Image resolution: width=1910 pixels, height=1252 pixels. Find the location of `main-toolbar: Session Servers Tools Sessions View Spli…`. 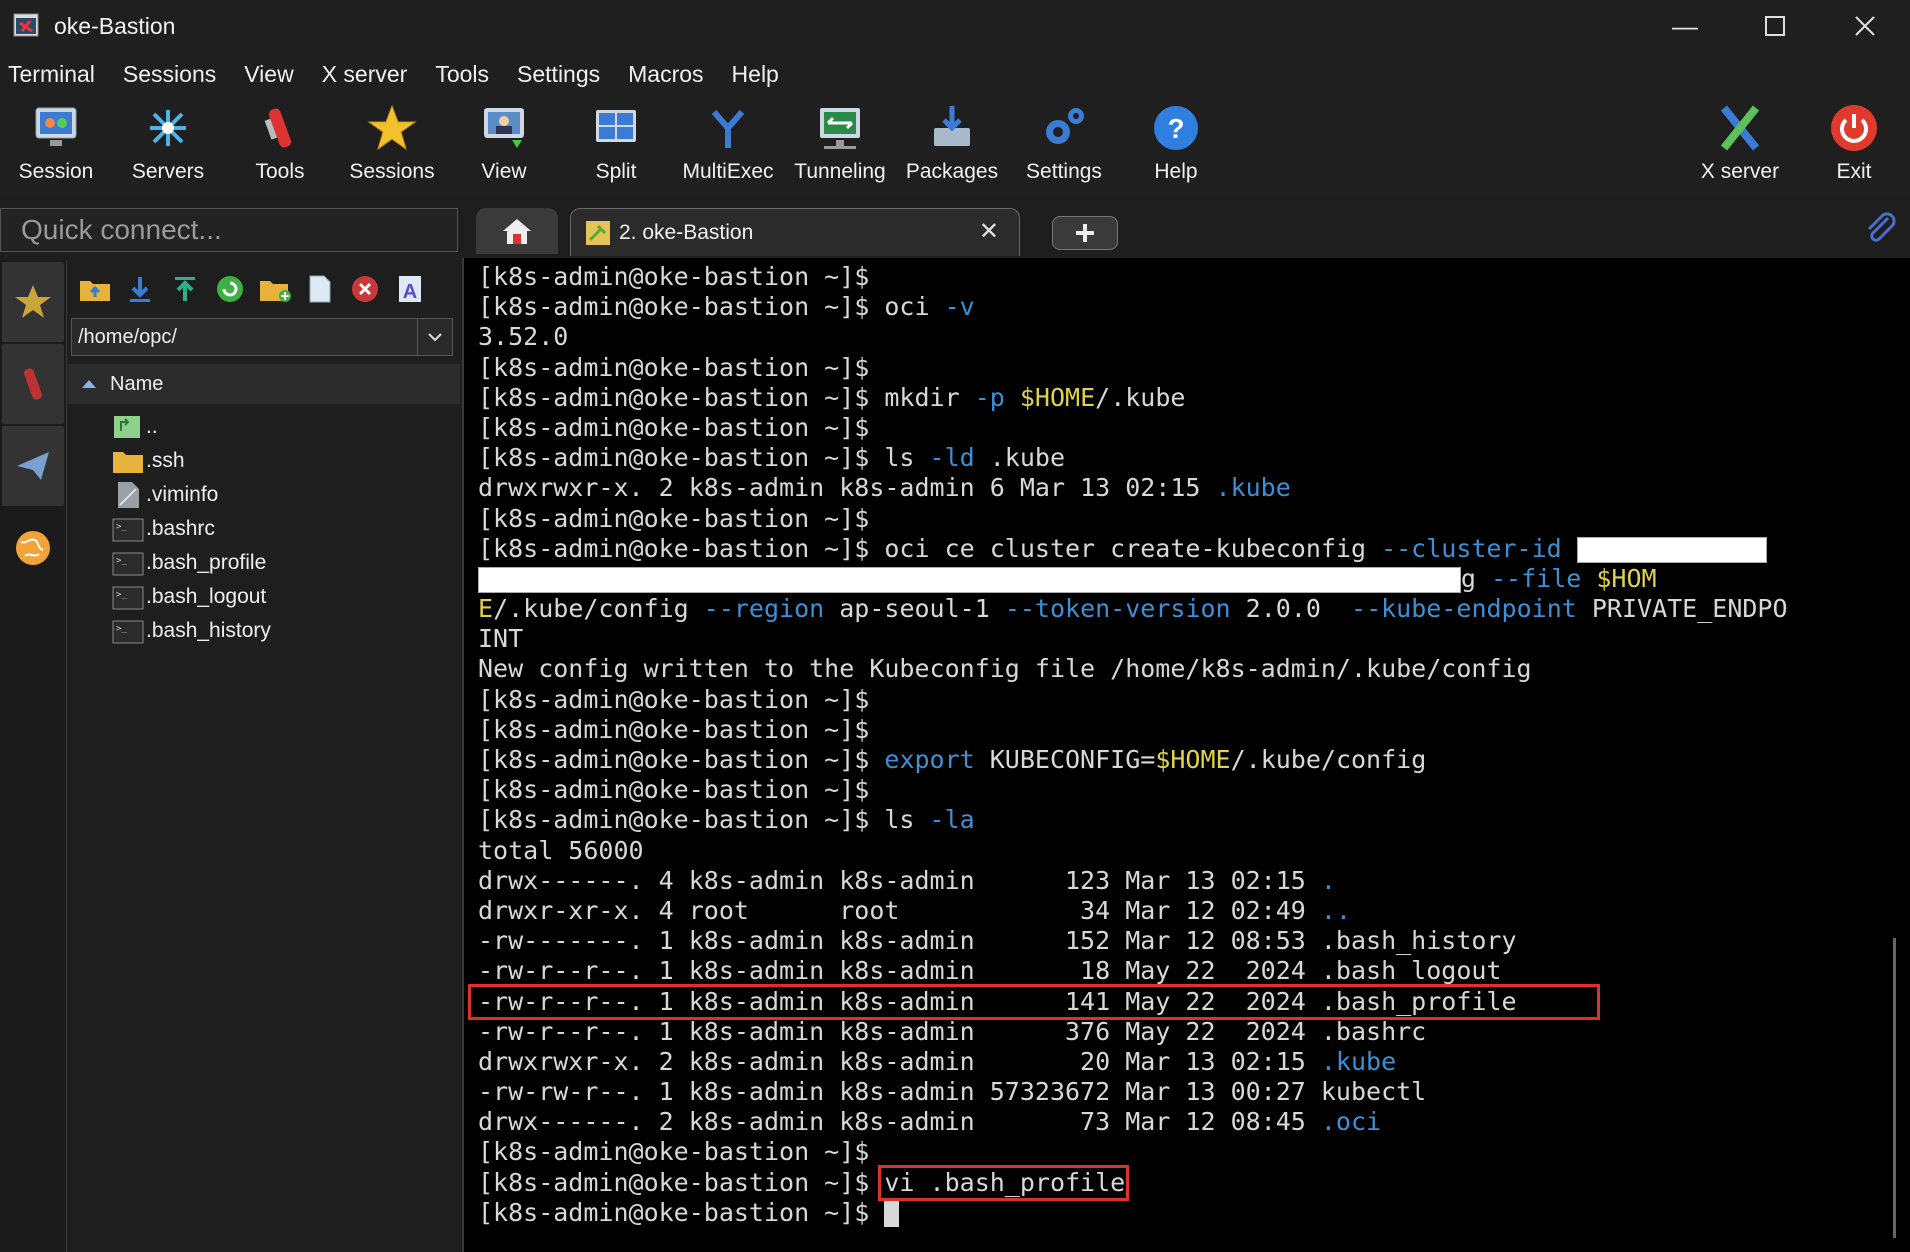

main-toolbar: Session Servers Tools Sessions View Spli… is located at coordinates (955, 146).